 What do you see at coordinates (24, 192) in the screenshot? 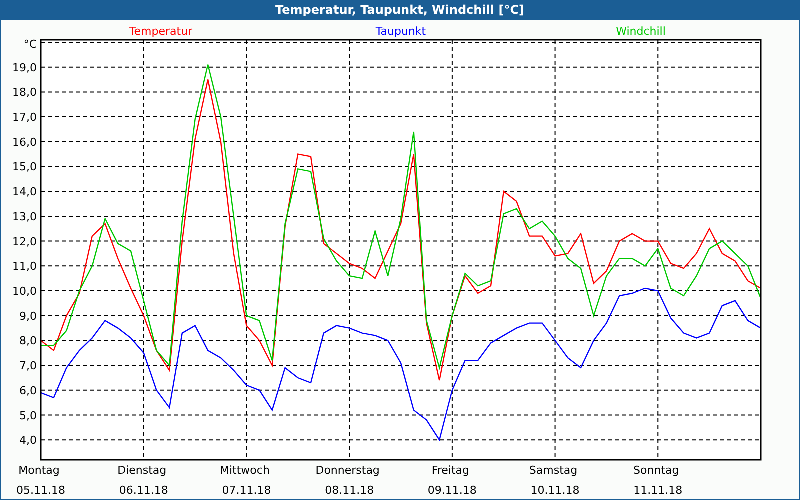
I see `axis-tick-label: 14,0` at bounding box center [24, 192].